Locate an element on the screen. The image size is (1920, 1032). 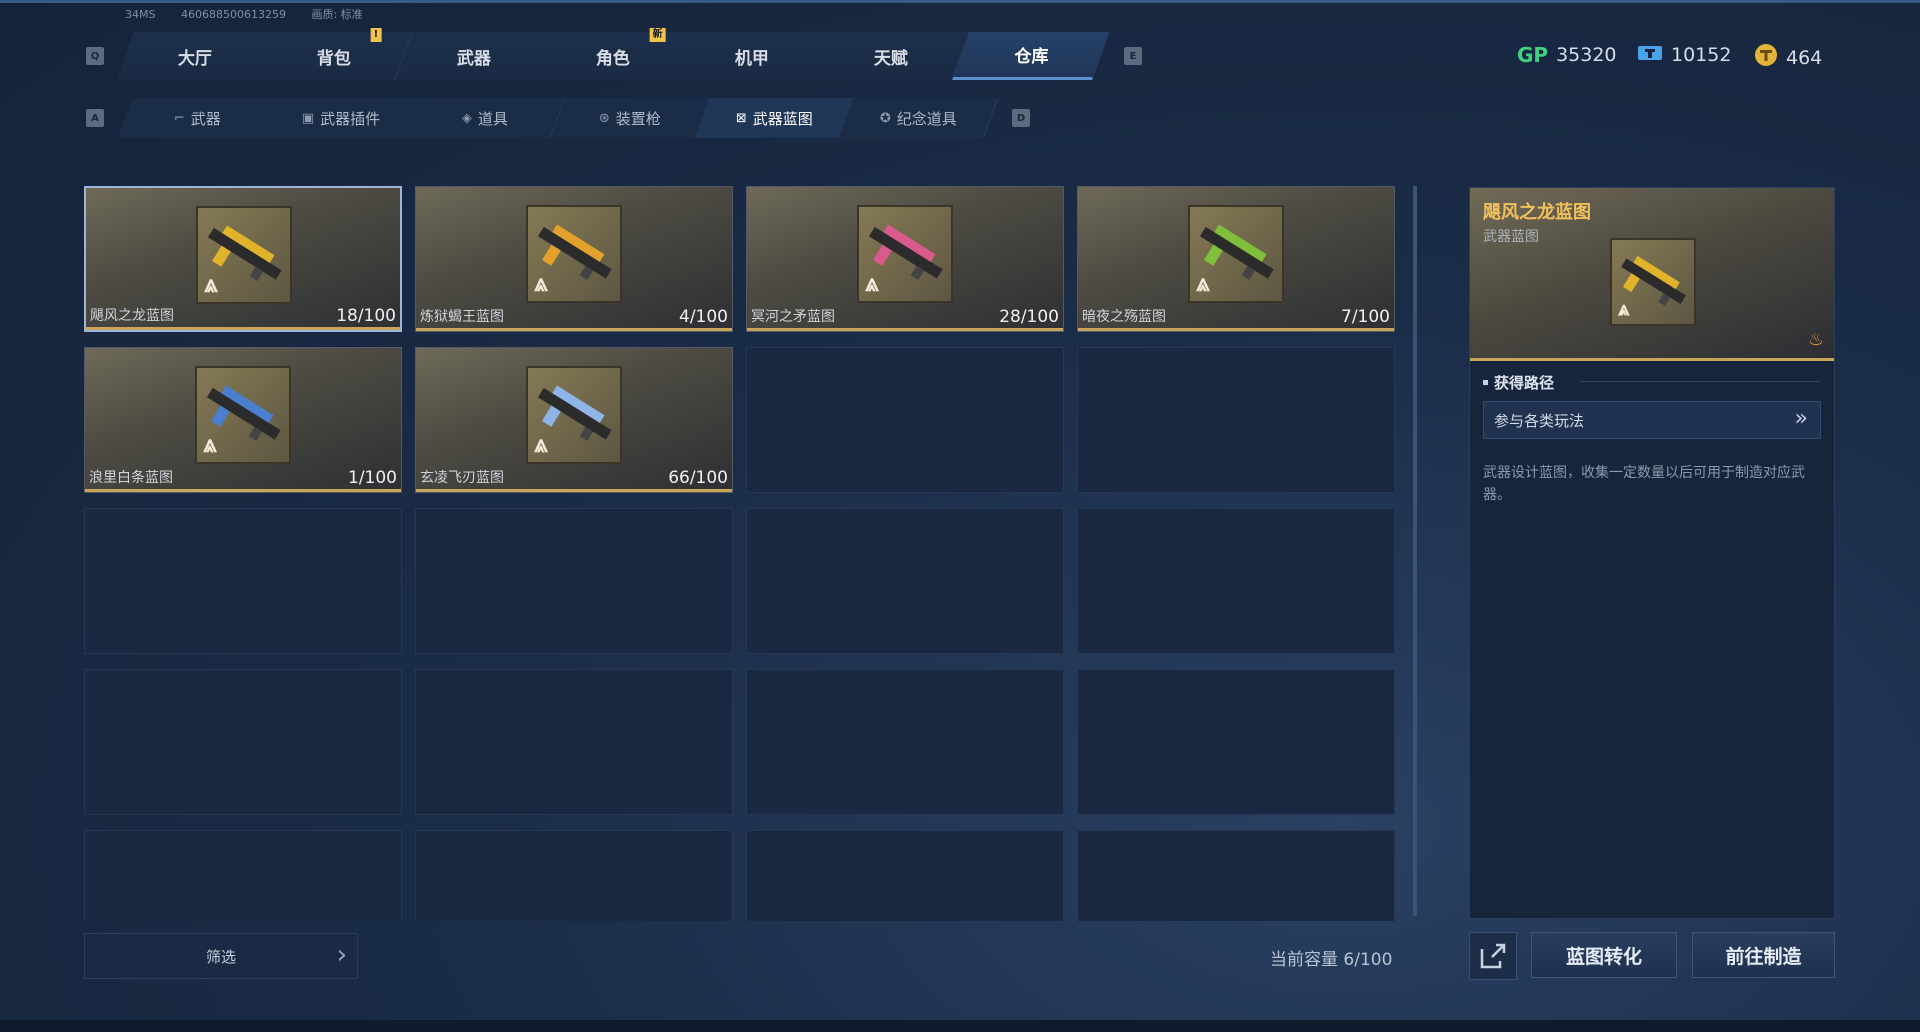
key-hint-d: D is located at coordinates (1021, 118).